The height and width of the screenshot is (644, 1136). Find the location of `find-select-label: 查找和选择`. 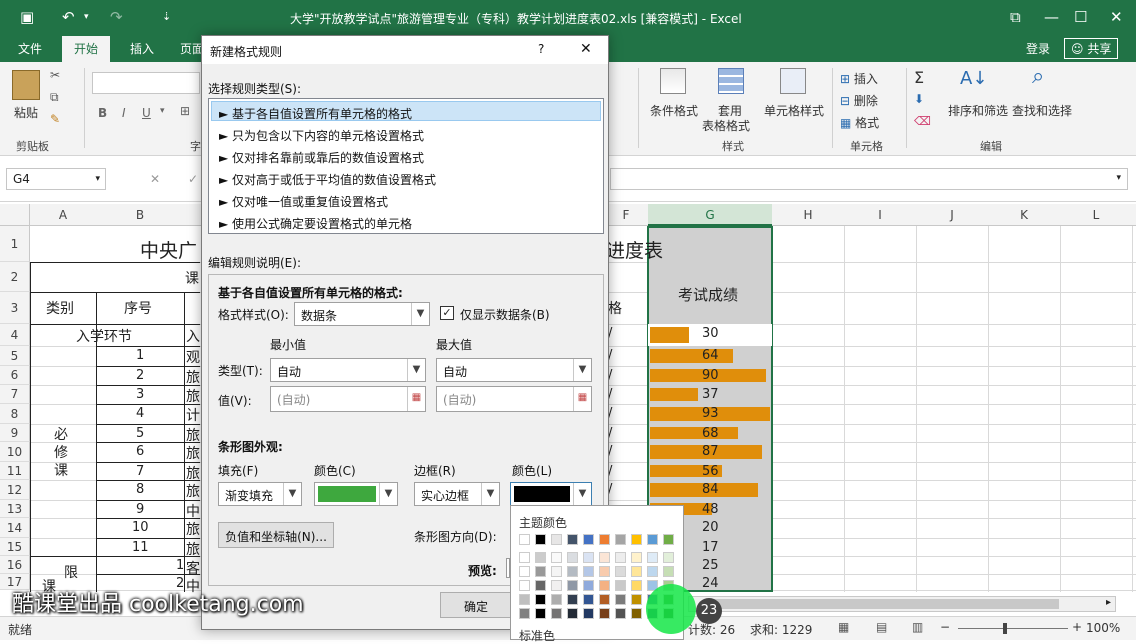

find-select-label: 查找和选择 is located at coordinates (1042, 110).